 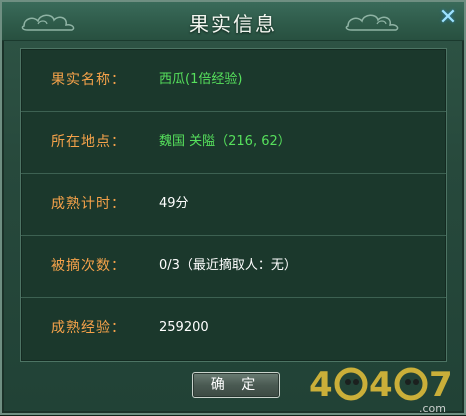 I want to click on picked-count-value: 0/3（最近摘取人：无）, so click(x=228, y=265).